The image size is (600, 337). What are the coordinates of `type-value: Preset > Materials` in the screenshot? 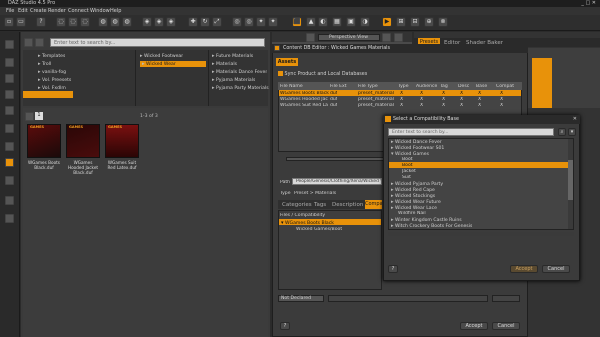 It's located at (315, 193).